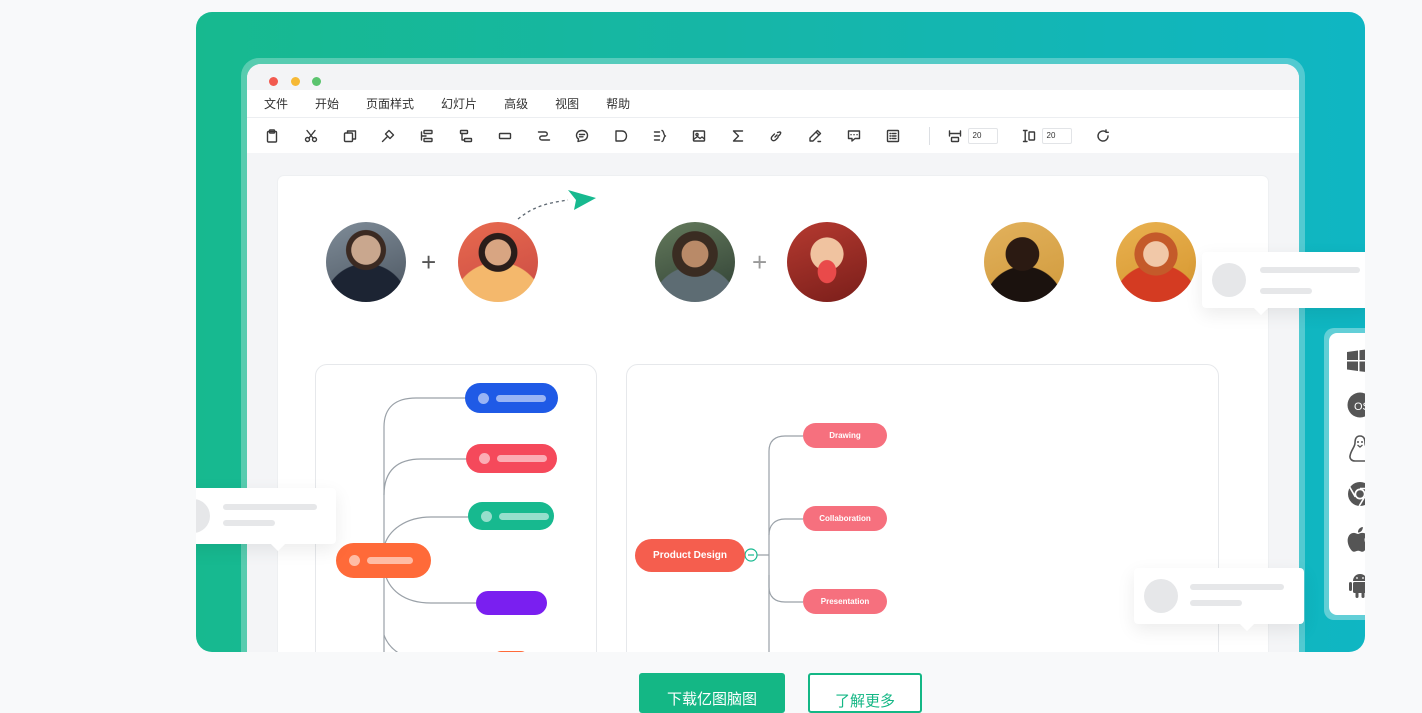  Describe the element at coordinates (273, 81) in the screenshot. I see `close-window-dot` at that location.